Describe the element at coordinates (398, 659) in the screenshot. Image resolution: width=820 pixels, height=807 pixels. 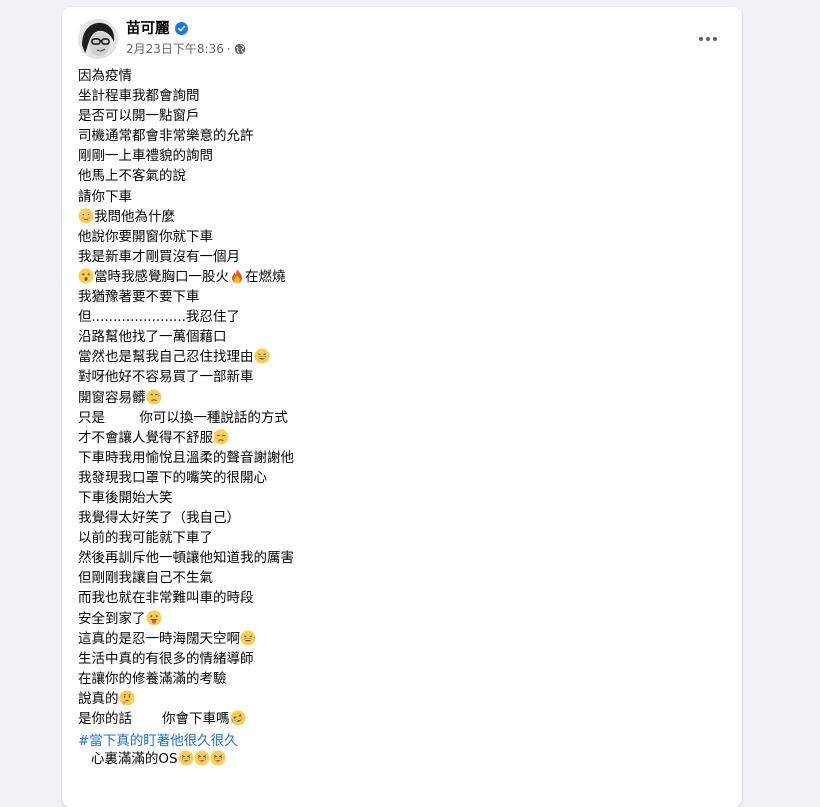
I see `post-line: 生活中真的有很多的情緒導師` at that location.